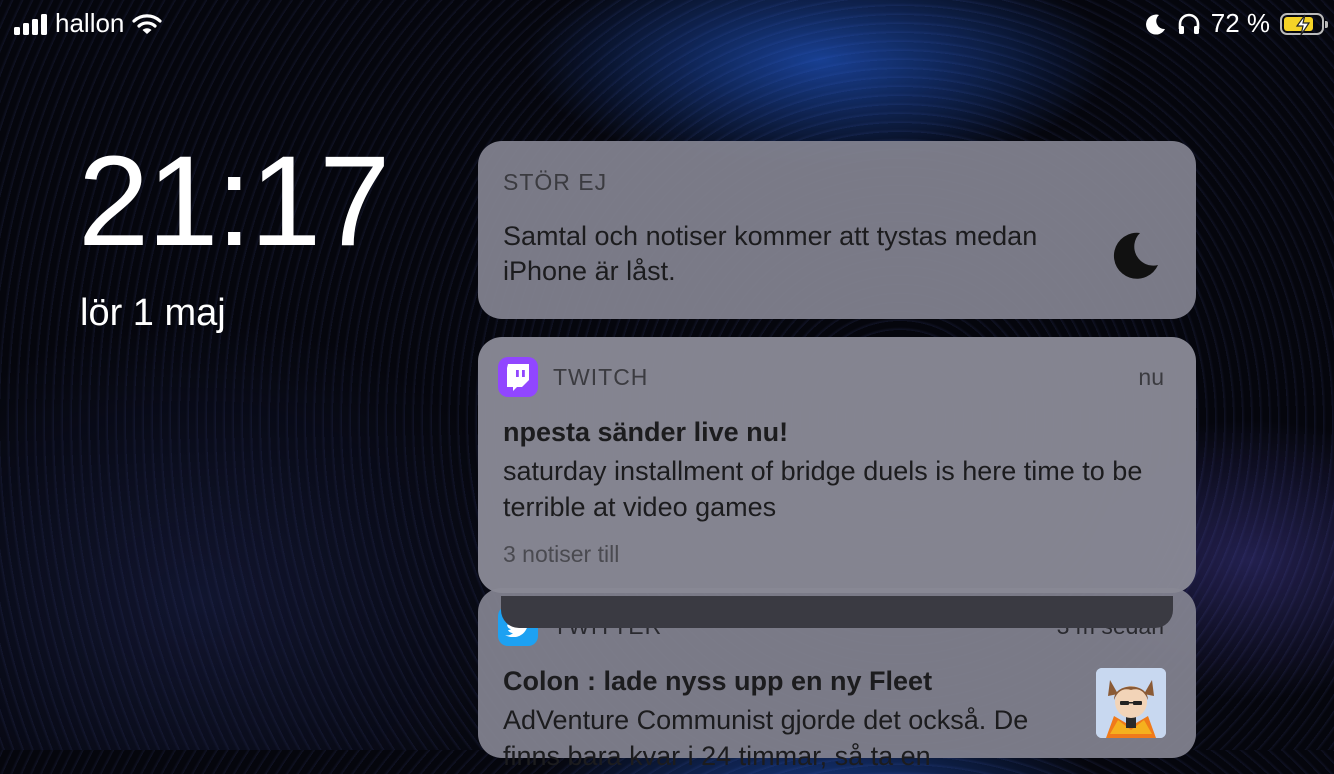 This screenshot has height=774, width=1334. What do you see at coordinates (1131, 703) in the screenshot?
I see `avatar-thumbnail` at bounding box center [1131, 703].